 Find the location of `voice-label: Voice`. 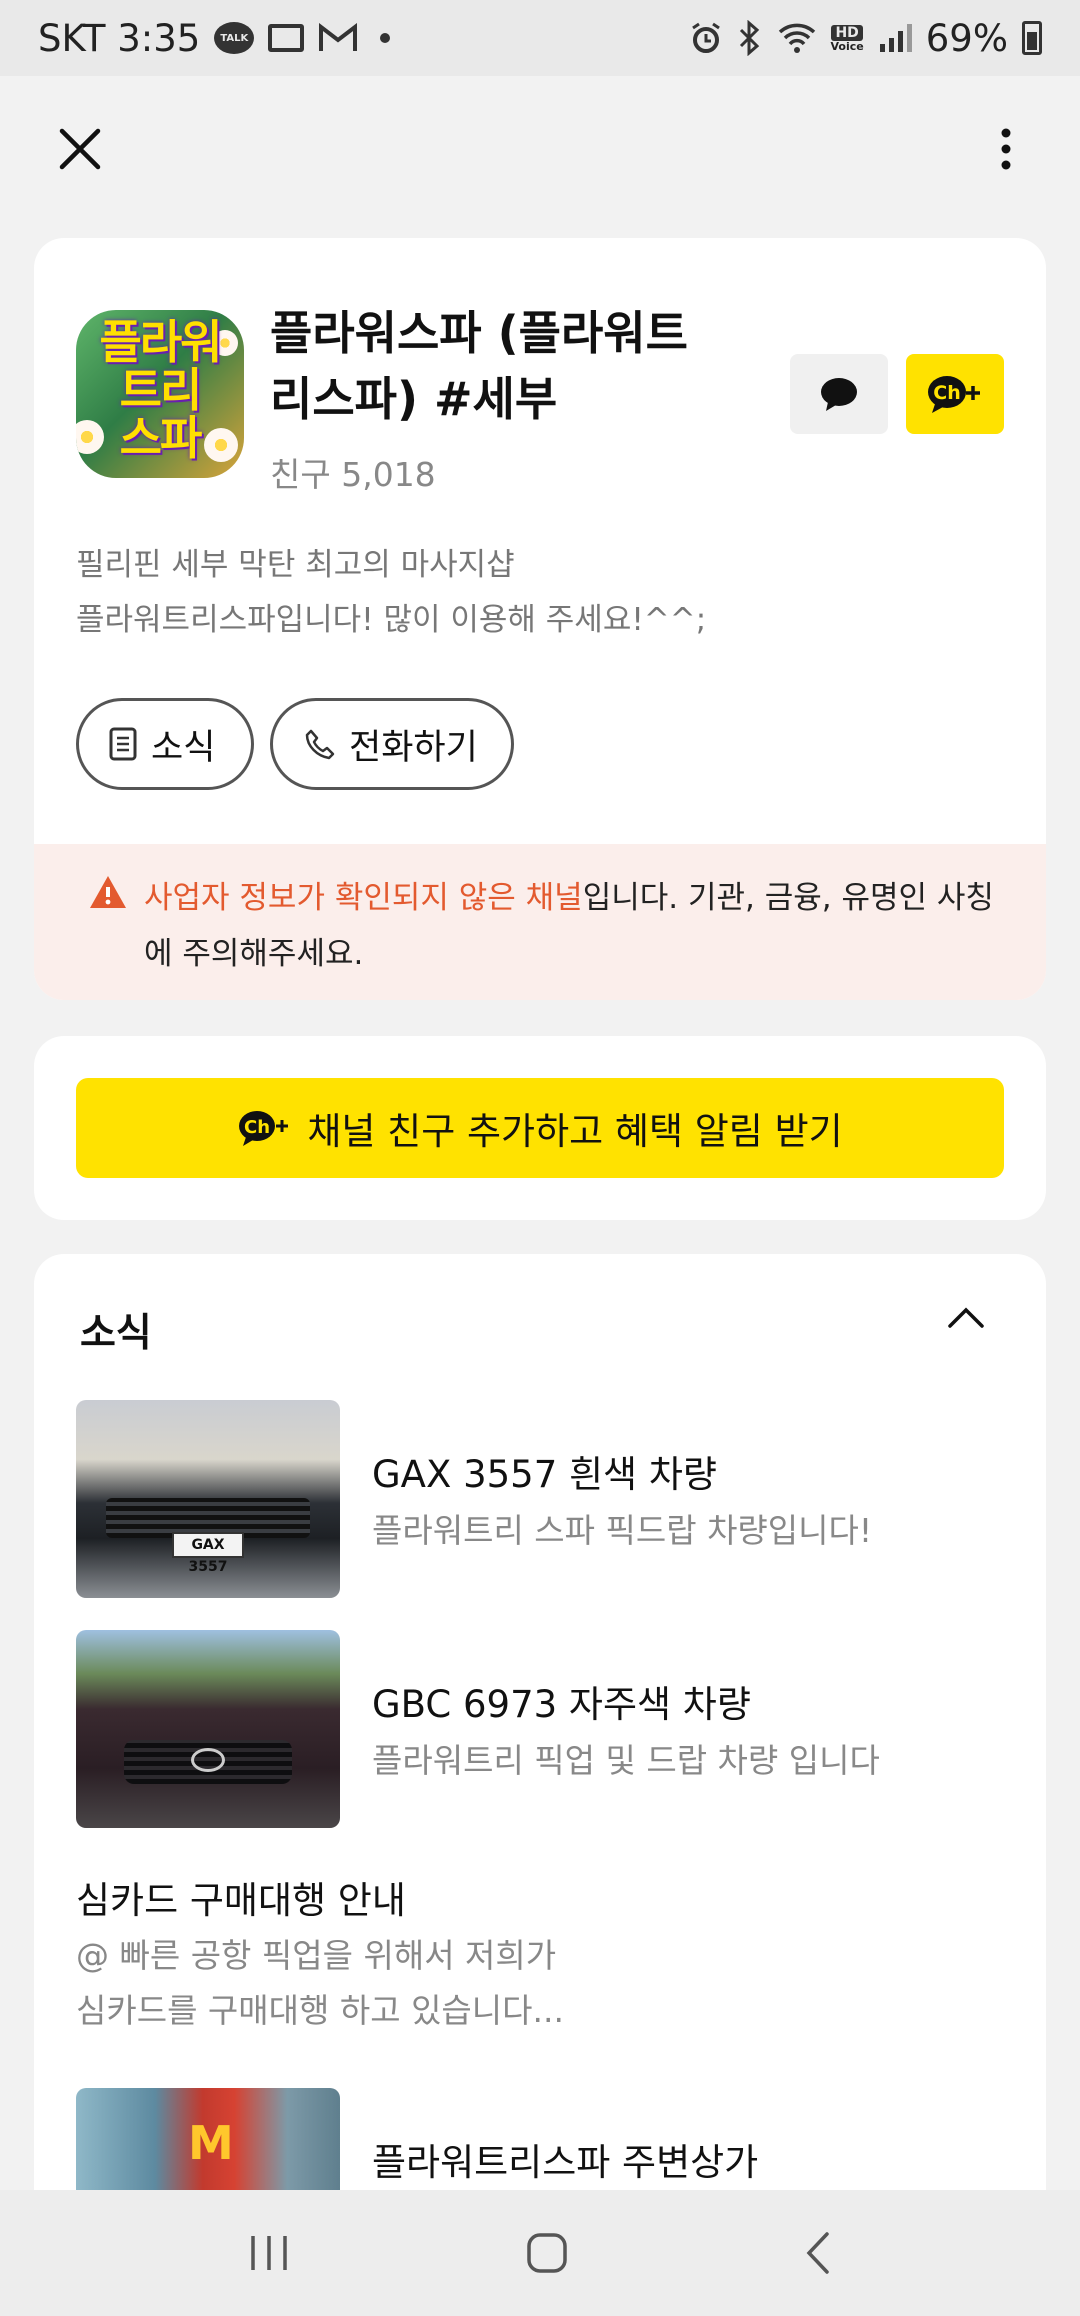

voice-label: Voice is located at coordinates (847, 46).